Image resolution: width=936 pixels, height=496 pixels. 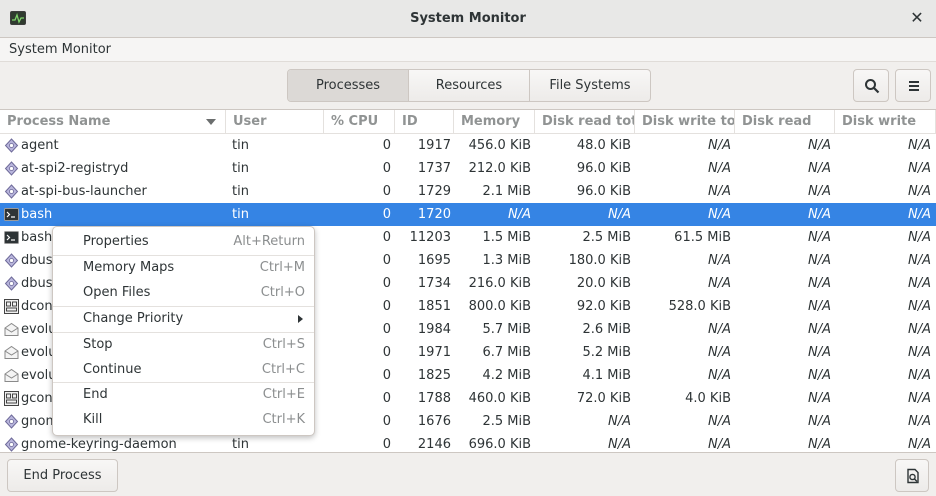 I want to click on tab-resources: Resources, so click(x=469, y=85).